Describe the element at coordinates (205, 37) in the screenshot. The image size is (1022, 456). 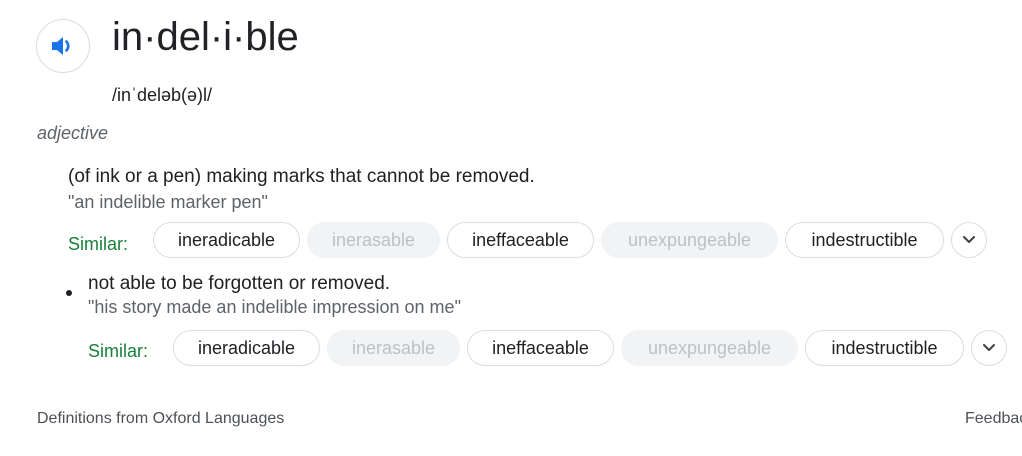
I see `headword: in·del·i·ble` at that location.